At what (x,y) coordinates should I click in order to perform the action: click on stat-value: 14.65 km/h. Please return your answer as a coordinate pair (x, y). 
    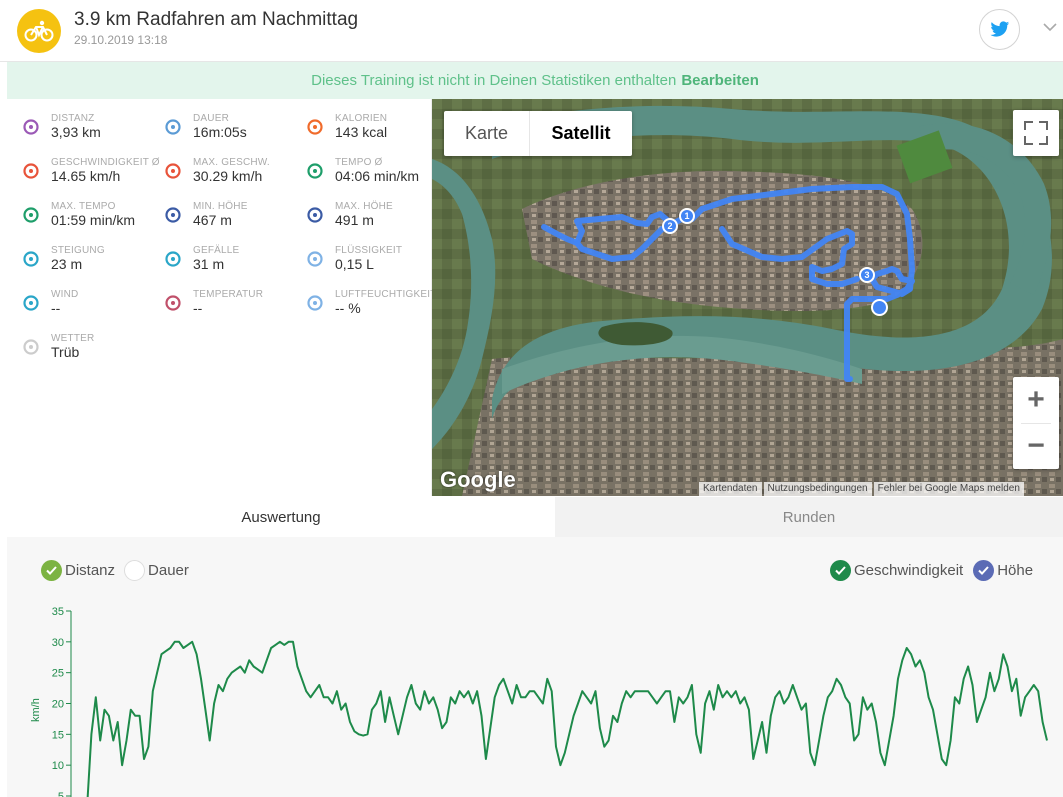
    Looking at the image, I should click on (86, 176).